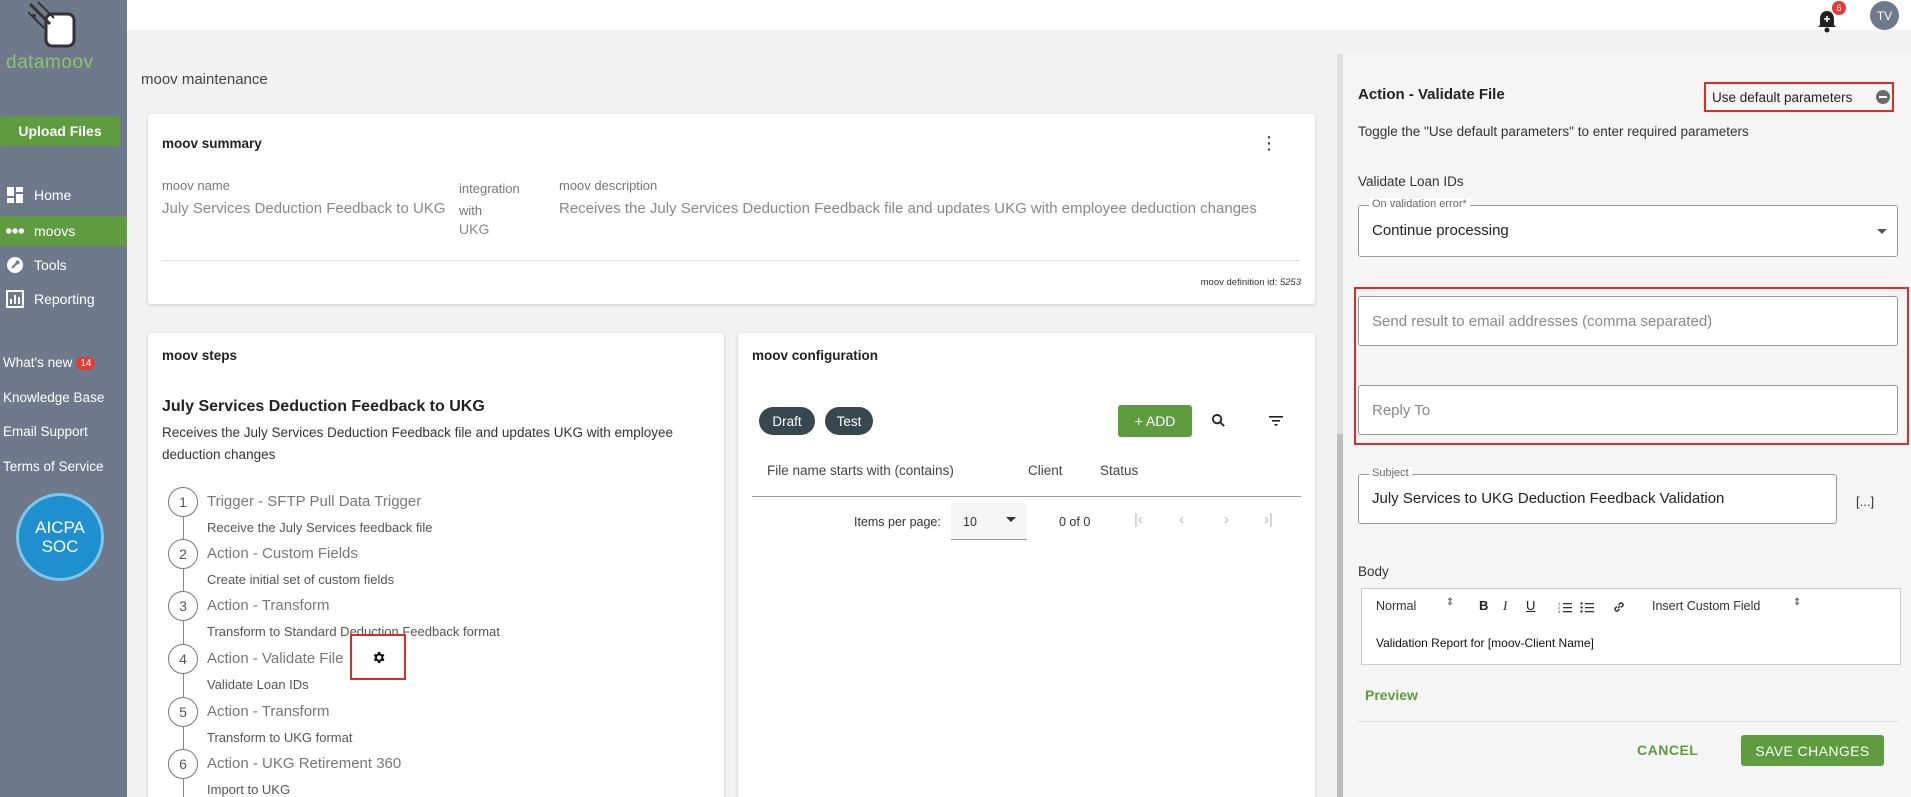 This screenshot has width=1911, height=797. Describe the element at coordinates (15, 265) in the screenshot. I see `wrench-icon` at that location.